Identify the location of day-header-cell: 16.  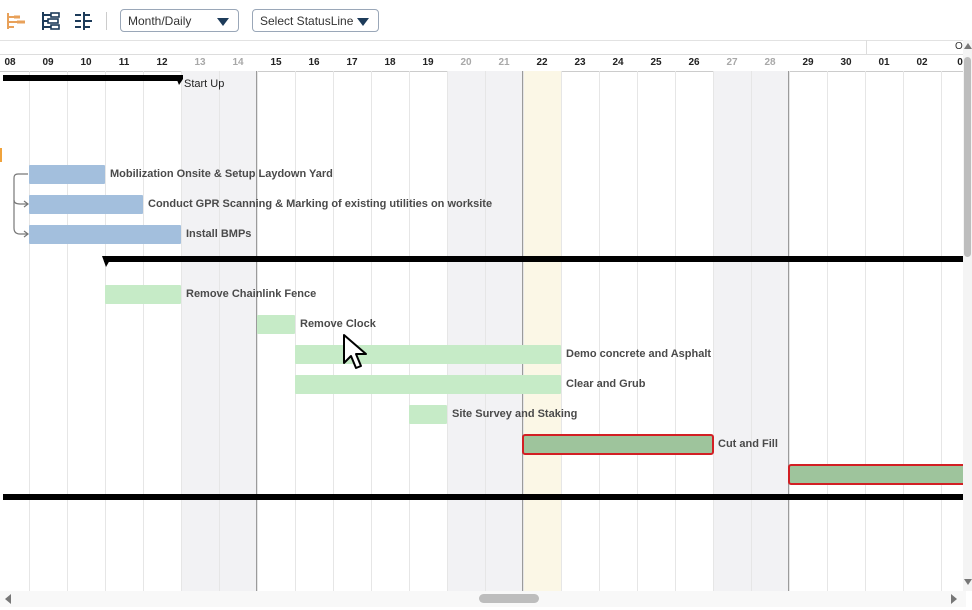
(314, 62).